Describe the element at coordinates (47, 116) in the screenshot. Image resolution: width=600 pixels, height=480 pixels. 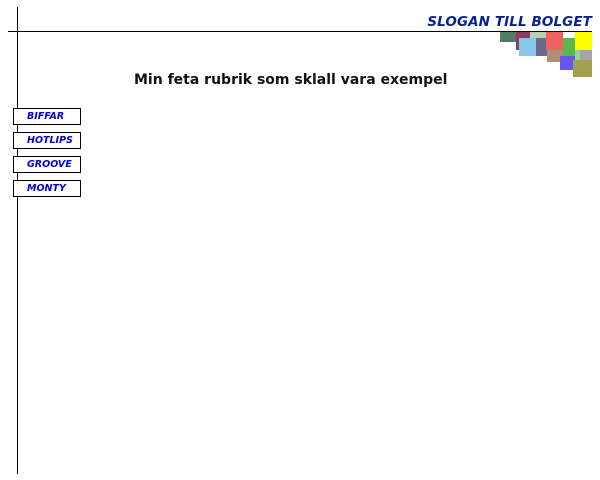
I see `nav-button-biffar: BIFFAR` at that location.